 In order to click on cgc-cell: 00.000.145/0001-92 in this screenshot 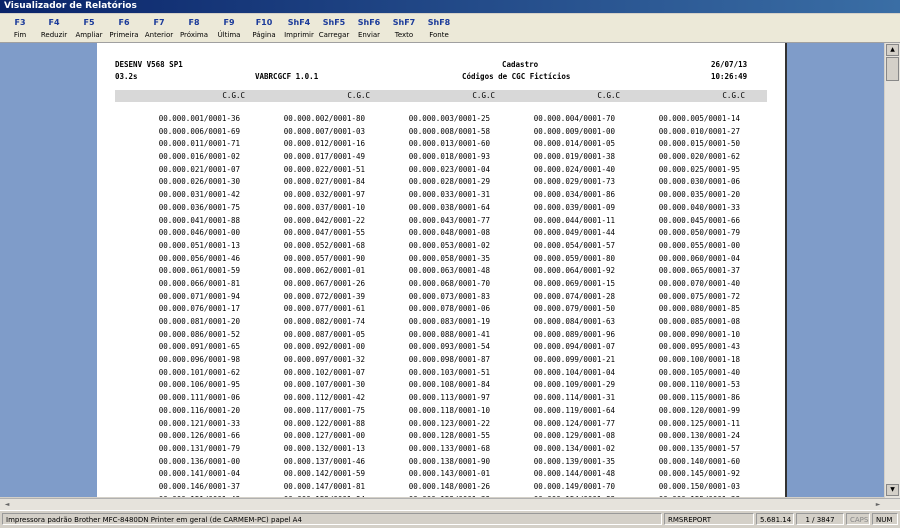, I will do `click(699, 474)`.